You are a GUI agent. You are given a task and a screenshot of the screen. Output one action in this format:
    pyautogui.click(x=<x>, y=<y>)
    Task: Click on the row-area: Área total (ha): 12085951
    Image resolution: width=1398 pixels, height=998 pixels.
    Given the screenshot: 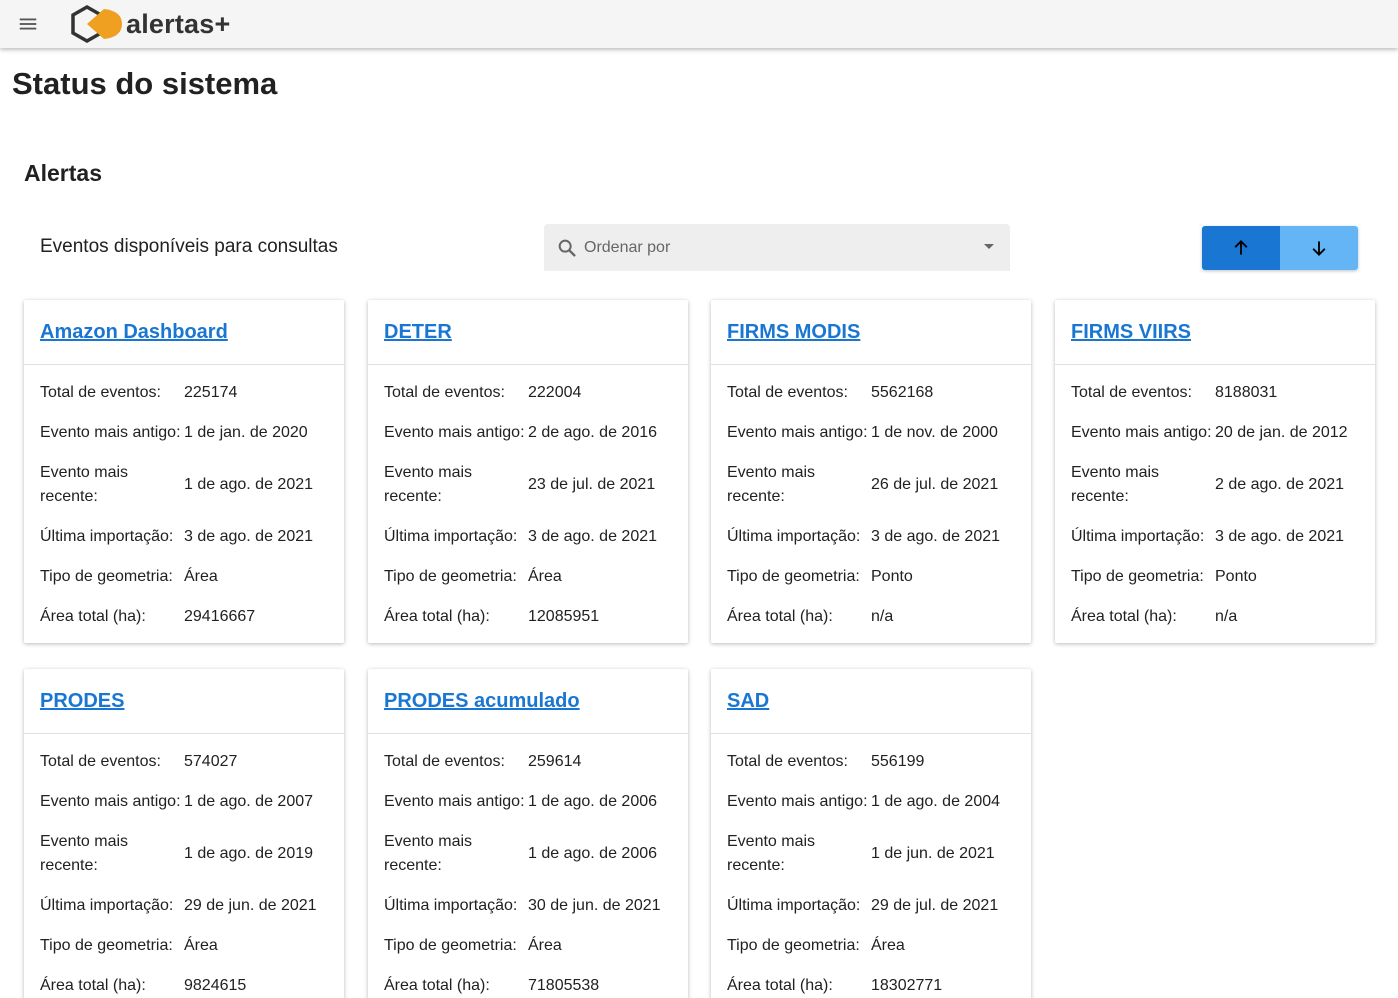 What is the action you would take?
    pyautogui.click(x=528, y=617)
    